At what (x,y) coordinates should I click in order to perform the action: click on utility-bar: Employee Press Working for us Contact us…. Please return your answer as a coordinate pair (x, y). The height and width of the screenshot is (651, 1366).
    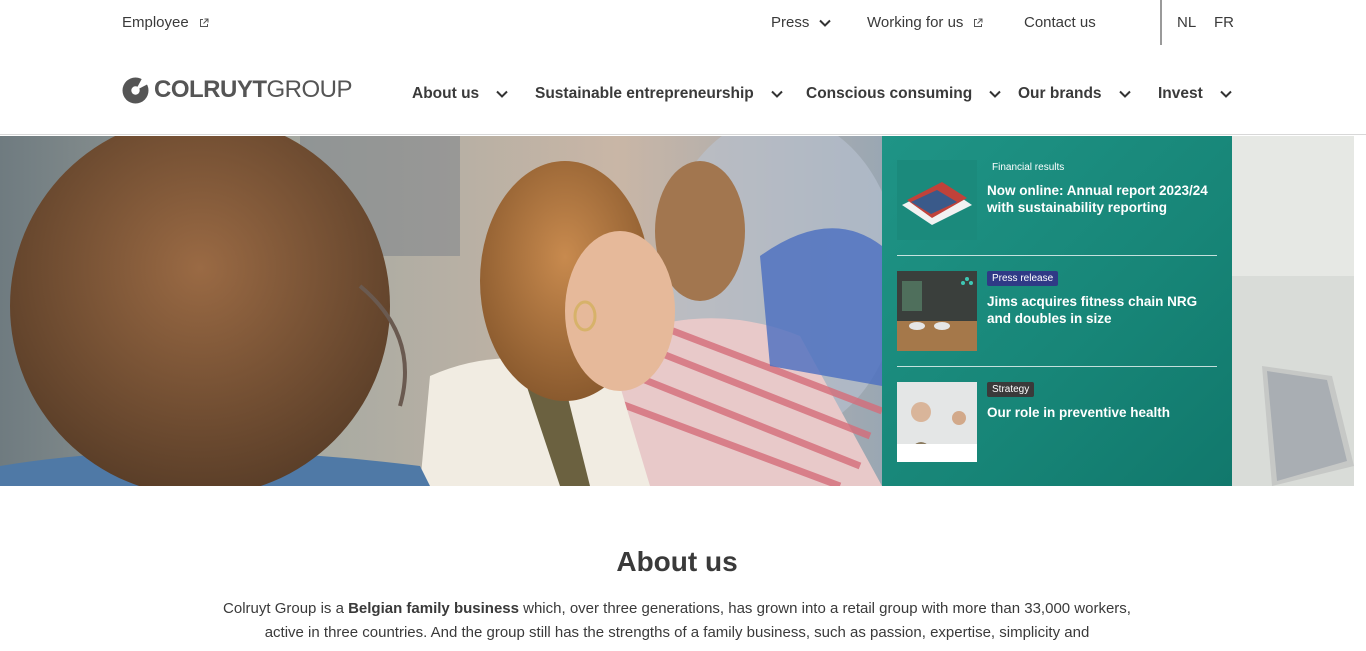
    Looking at the image, I should click on (683, 22).